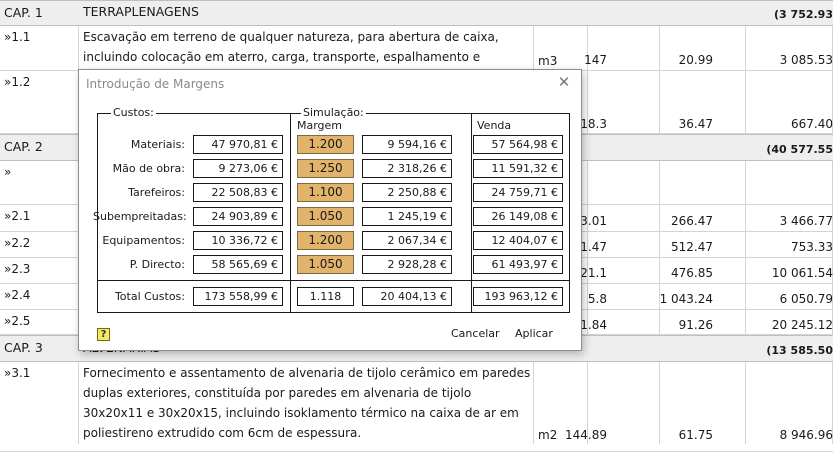 The image size is (833, 452). I want to click on total-custo-field: 173 558,99 €, so click(238, 296).